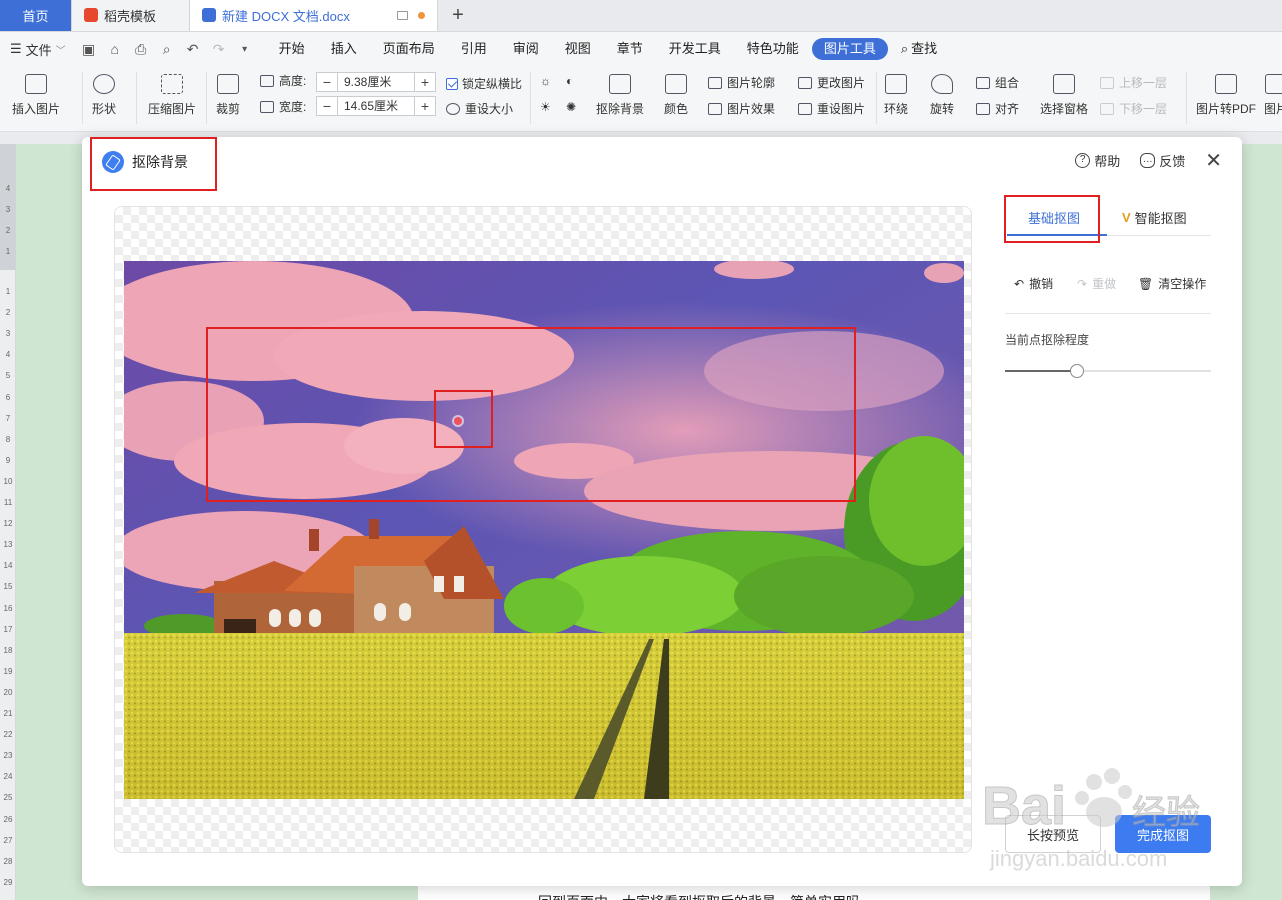  Describe the element at coordinates (676, 109) in the screenshot. I see `color-label: 颜色` at that location.